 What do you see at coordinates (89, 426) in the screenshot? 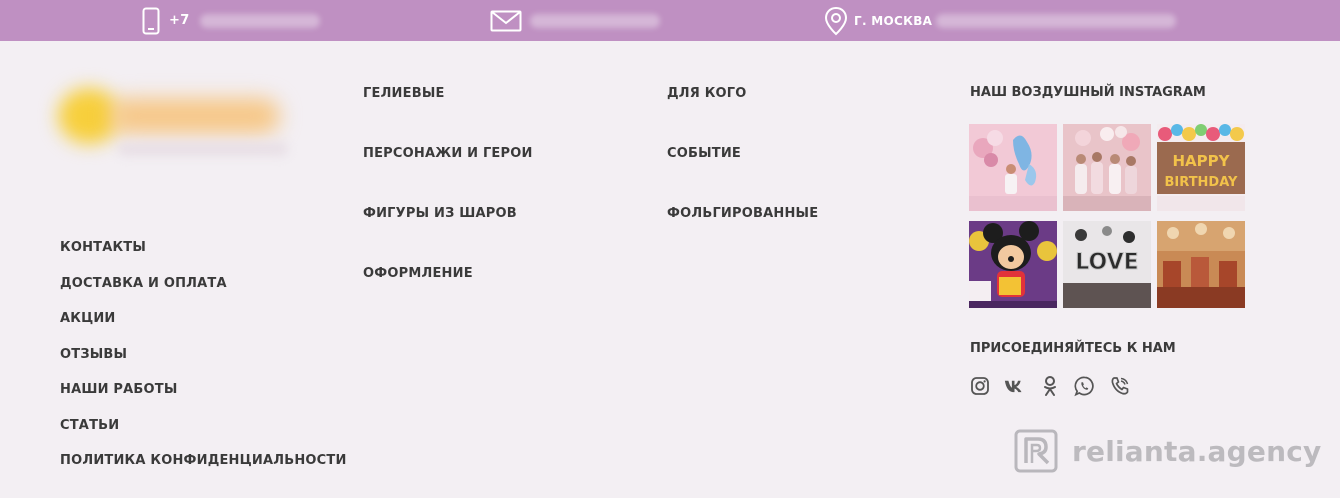
I see `footer-link-articles: СТАТЬИ` at bounding box center [89, 426].